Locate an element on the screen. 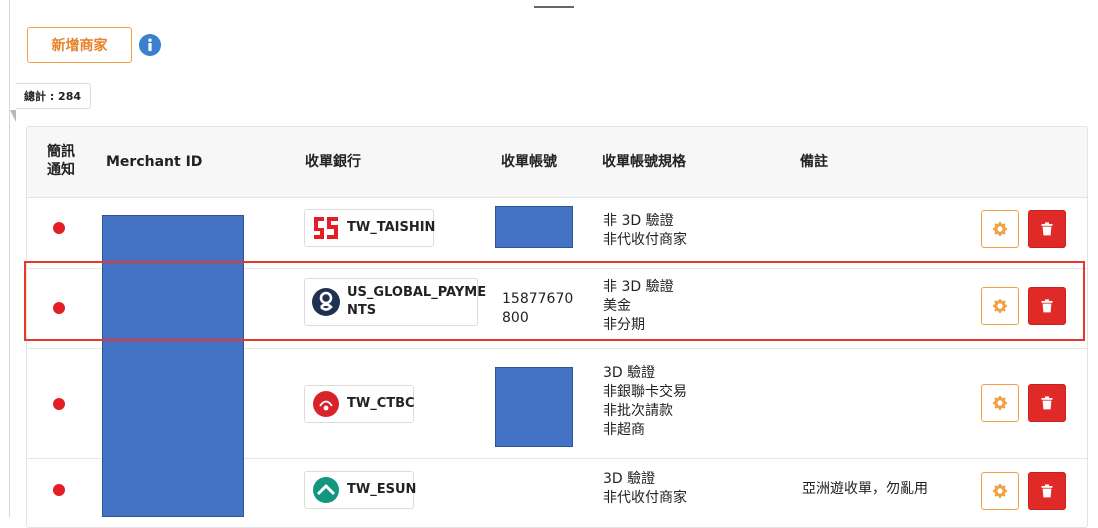 The height and width of the screenshot is (528, 1098). highlighted-row-outline is located at coordinates (554, 301).